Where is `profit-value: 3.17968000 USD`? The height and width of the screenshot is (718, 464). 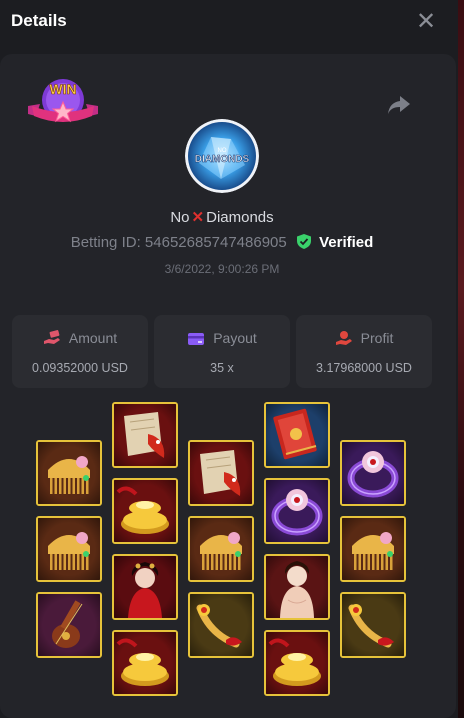
profit-value: 3.17968000 USD is located at coordinates (364, 368).